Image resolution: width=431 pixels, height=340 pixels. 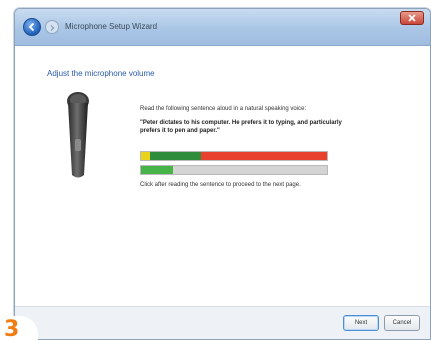 What do you see at coordinates (78, 135) in the screenshot?
I see `microphone-icon` at bounding box center [78, 135].